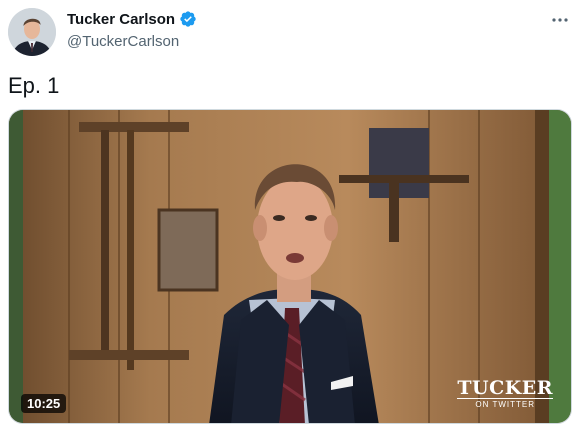 Image resolution: width=574 pixels, height=429 pixels. I want to click on tucker-on-twitter-logo: TUCKER ON TWITTER, so click(505, 394).